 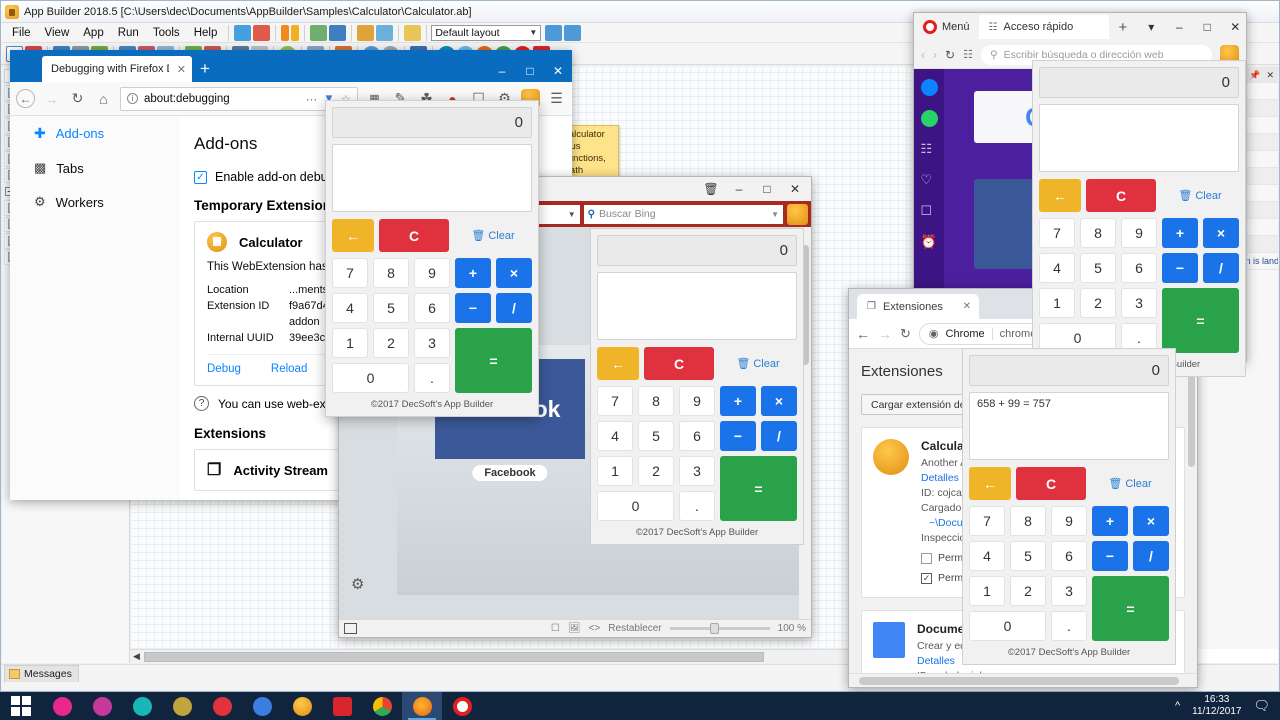 What do you see at coordinates (95, 308) in the screenshot?
I see `firefox-debugging-sidebar: ✚ Add-ons ▩ Tabs ⚙ Workers` at bounding box center [95, 308].